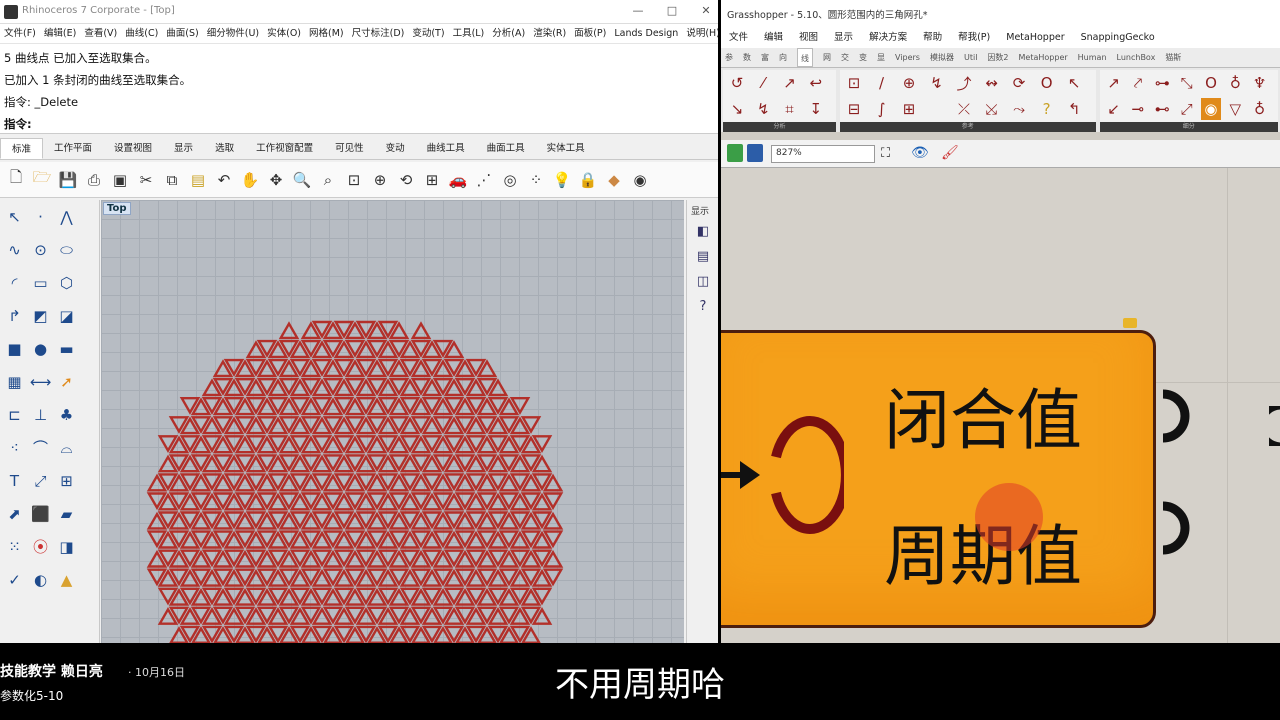 Image resolution: width=1280 pixels, height=720 pixels. What do you see at coordinates (790, 83) in the screenshot?
I see `closed-component-icon: ↗` at bounding box center [790, 83].